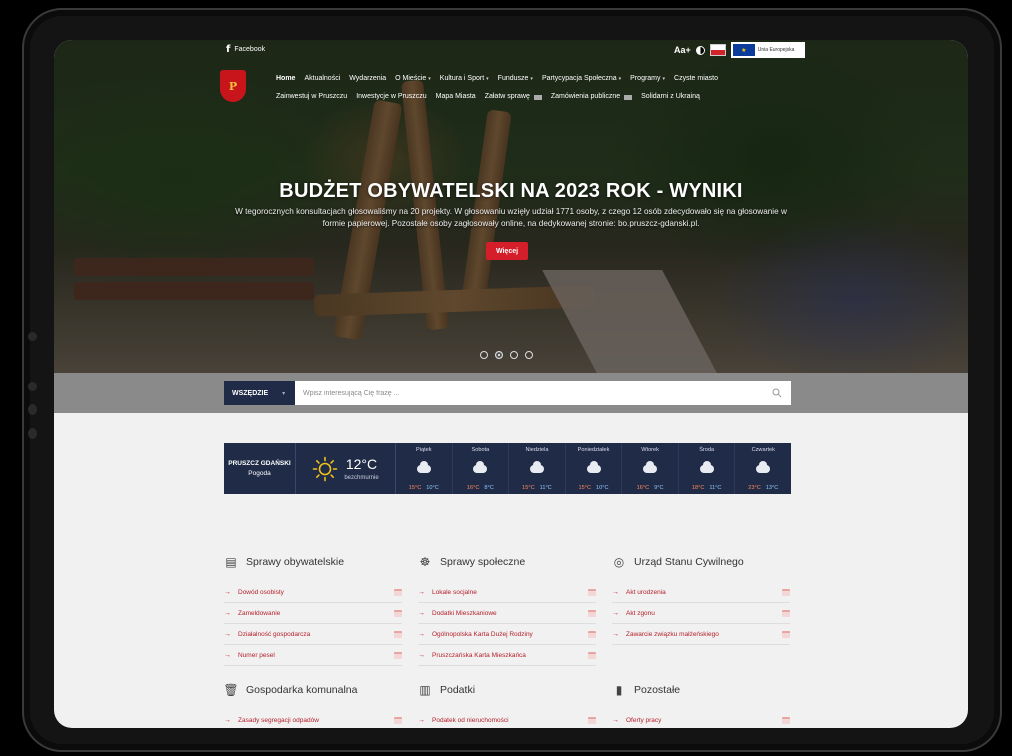 The width and height of the screenshot is (1012, 756). What do you see at coordinates (592, 97) in the screenshot?
I see `nav-item-zamówienia-publiczne: Zamówienia publiczne` at bounding box center [592, 97].